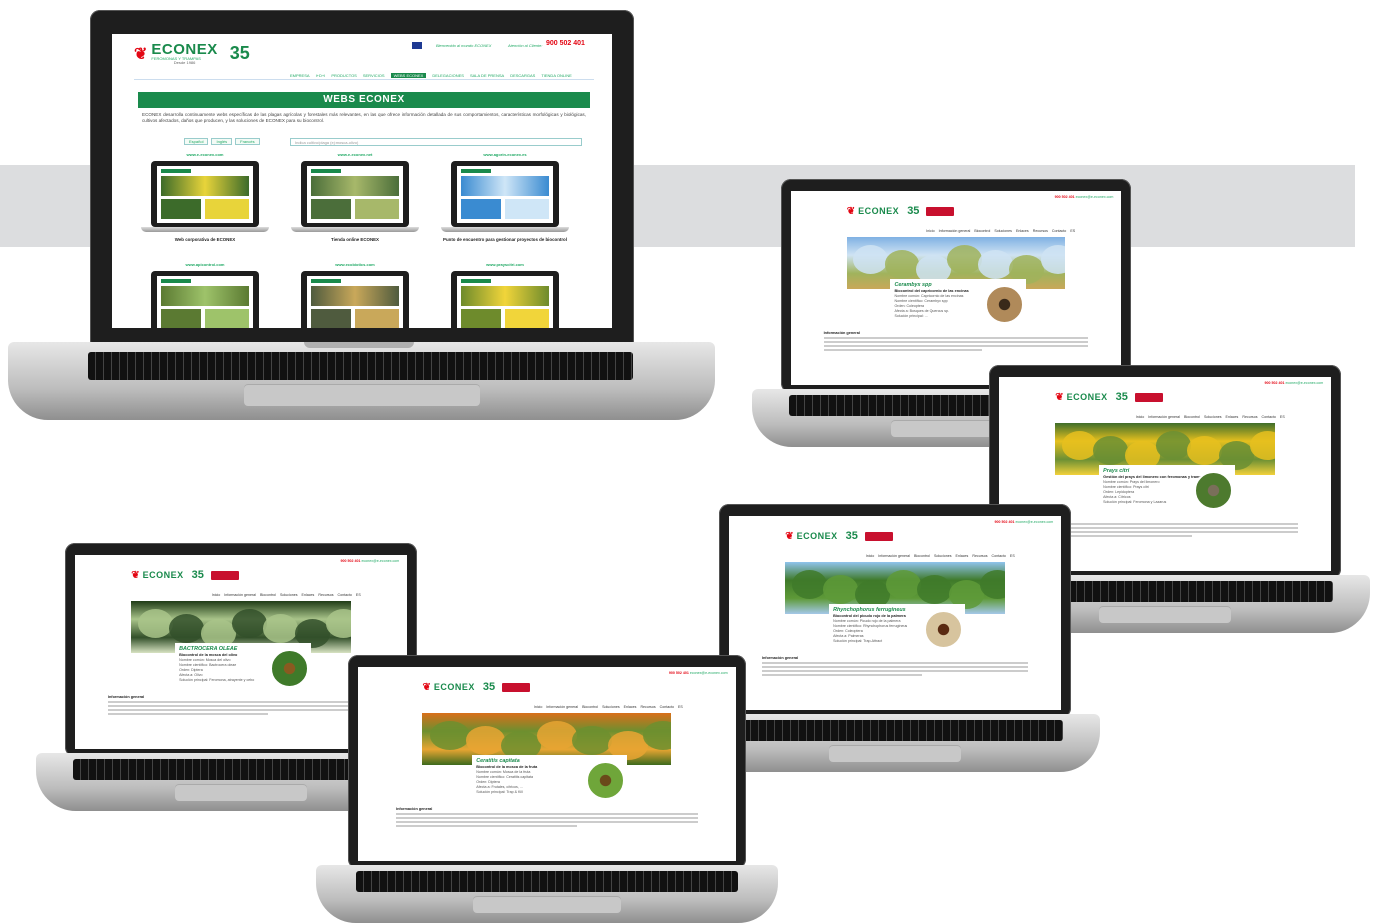 The height and width of the screenshot is (923, 1378). I want to click on nav-item: TIENDA ONLINE, so click(556, 75).